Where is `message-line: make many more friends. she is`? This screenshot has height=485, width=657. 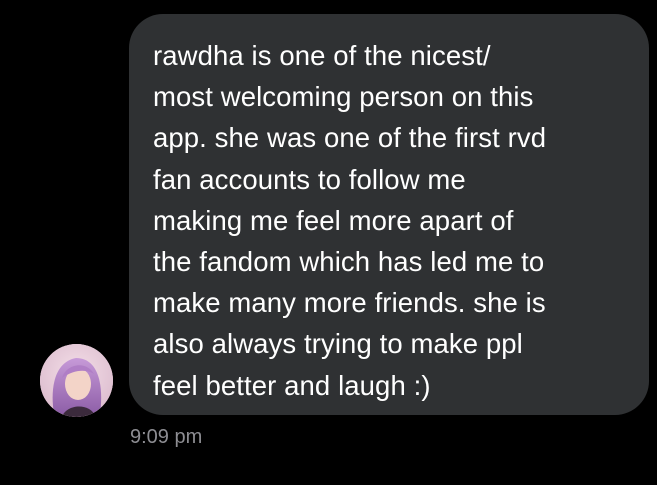 message-line: make many more friends. she is is located at coordinates (349, 303).